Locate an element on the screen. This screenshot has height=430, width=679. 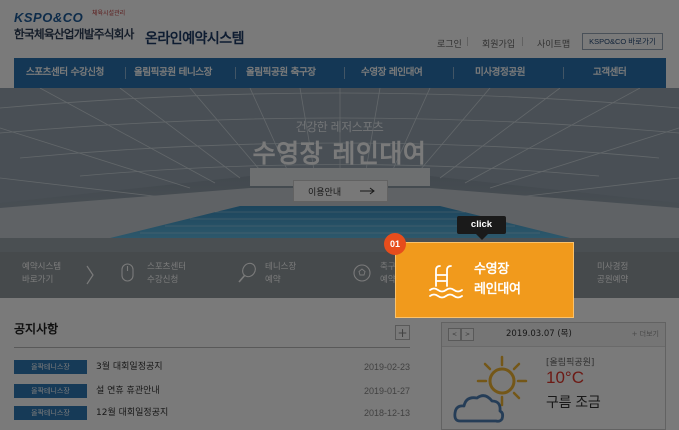
nav-pool: 수영장 레인대여 is located at coordinates (392, 73).